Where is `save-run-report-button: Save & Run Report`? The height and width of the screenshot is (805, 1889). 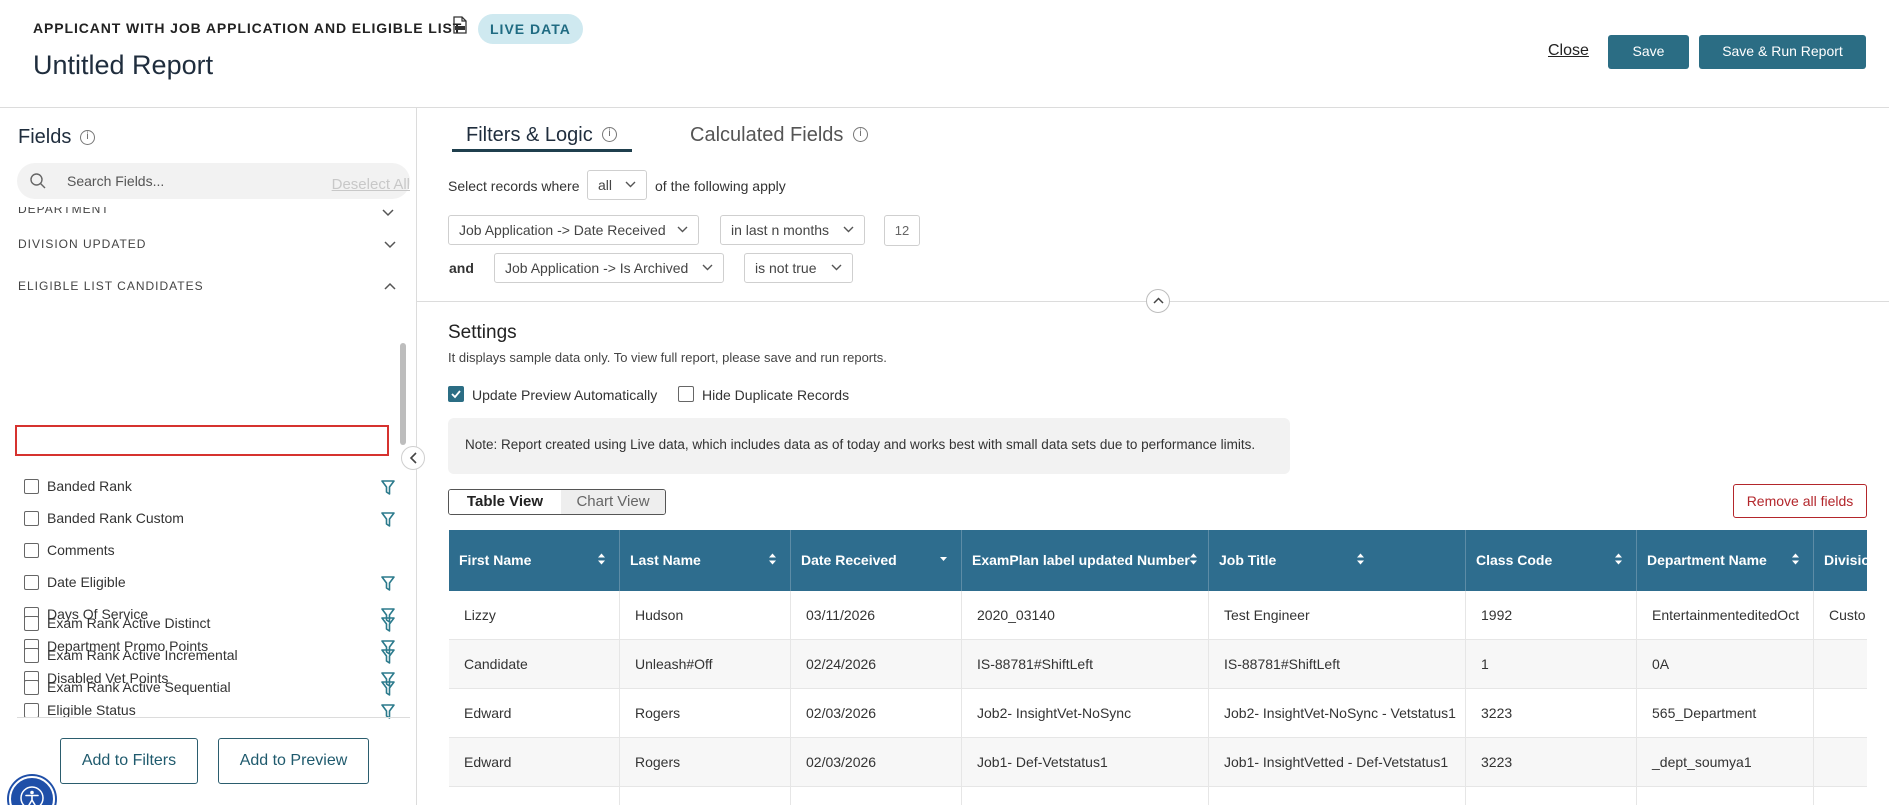 save-run-report-button: Save & Run Report is located at coordinates (1782, 52).